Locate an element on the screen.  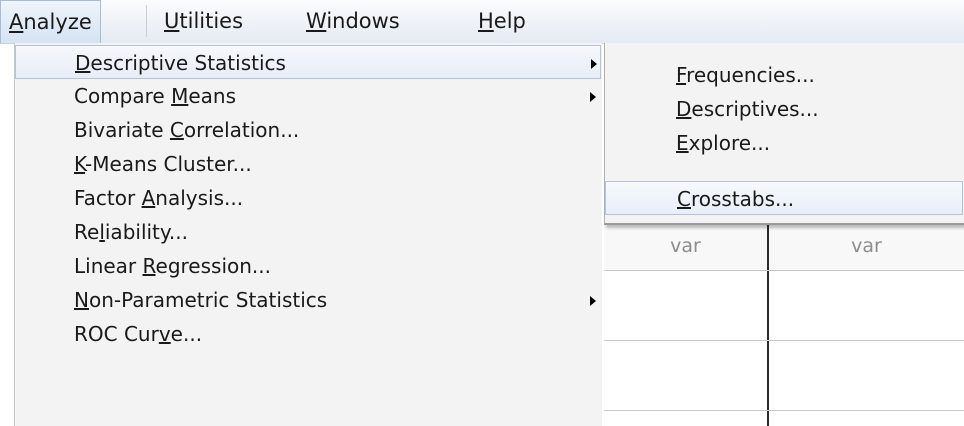
menu-item-label: Non-Parametric Statistics is located at coordinates (201, 300).